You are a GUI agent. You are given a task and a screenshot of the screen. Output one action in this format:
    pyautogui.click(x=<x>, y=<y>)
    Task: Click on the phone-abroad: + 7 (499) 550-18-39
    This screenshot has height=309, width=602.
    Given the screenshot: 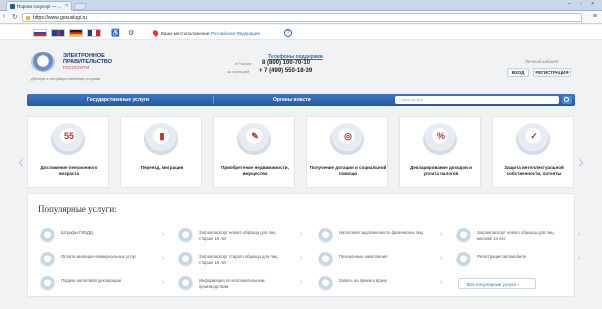 What is the action you would take?
    pyautogui.click(x=286, y=71)
    